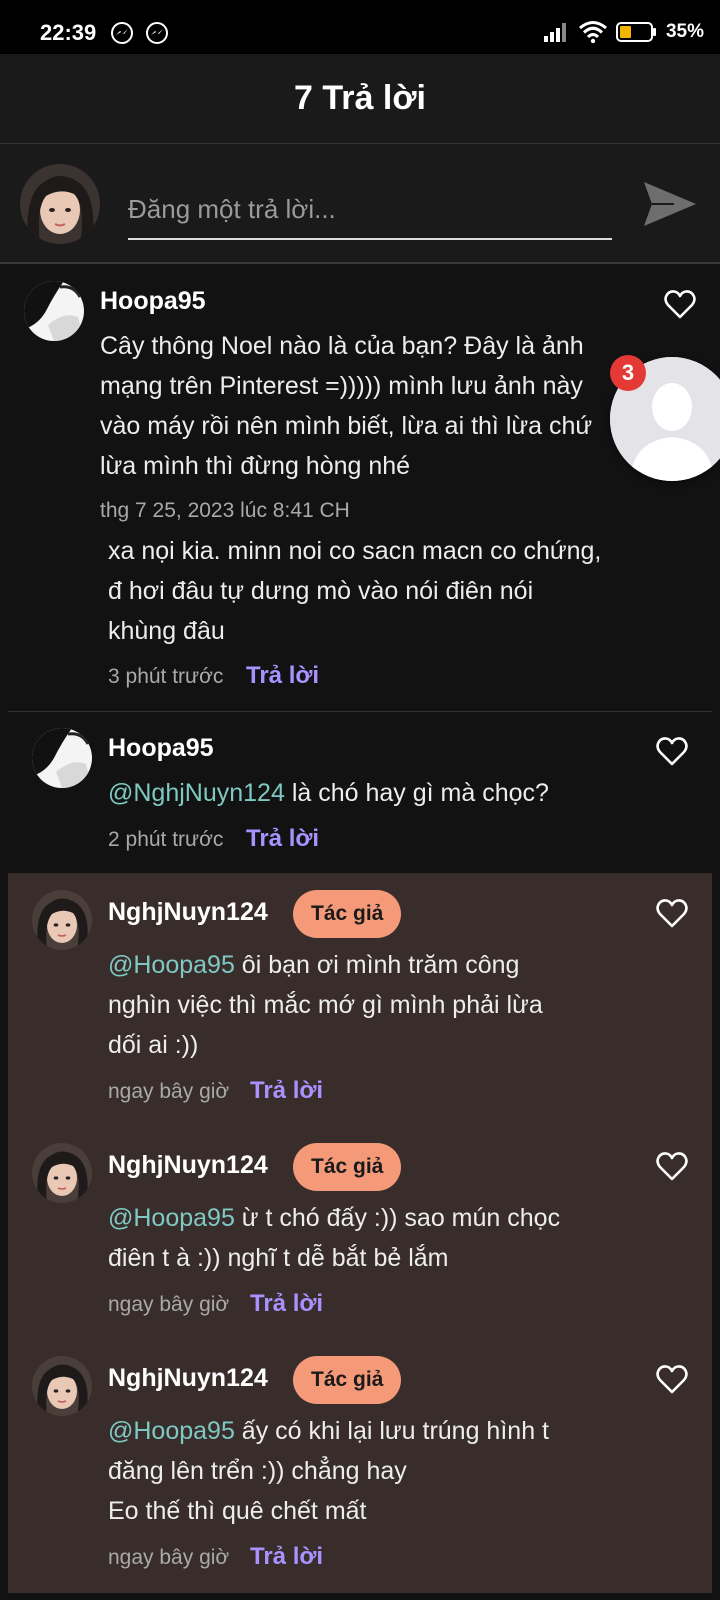 This screenshot has width=720, height=1600. Describe the element at coordinates (237, 1511) in the screenshot. I see `comment-text-line: Eo thế thì quê chết mất` at that location.